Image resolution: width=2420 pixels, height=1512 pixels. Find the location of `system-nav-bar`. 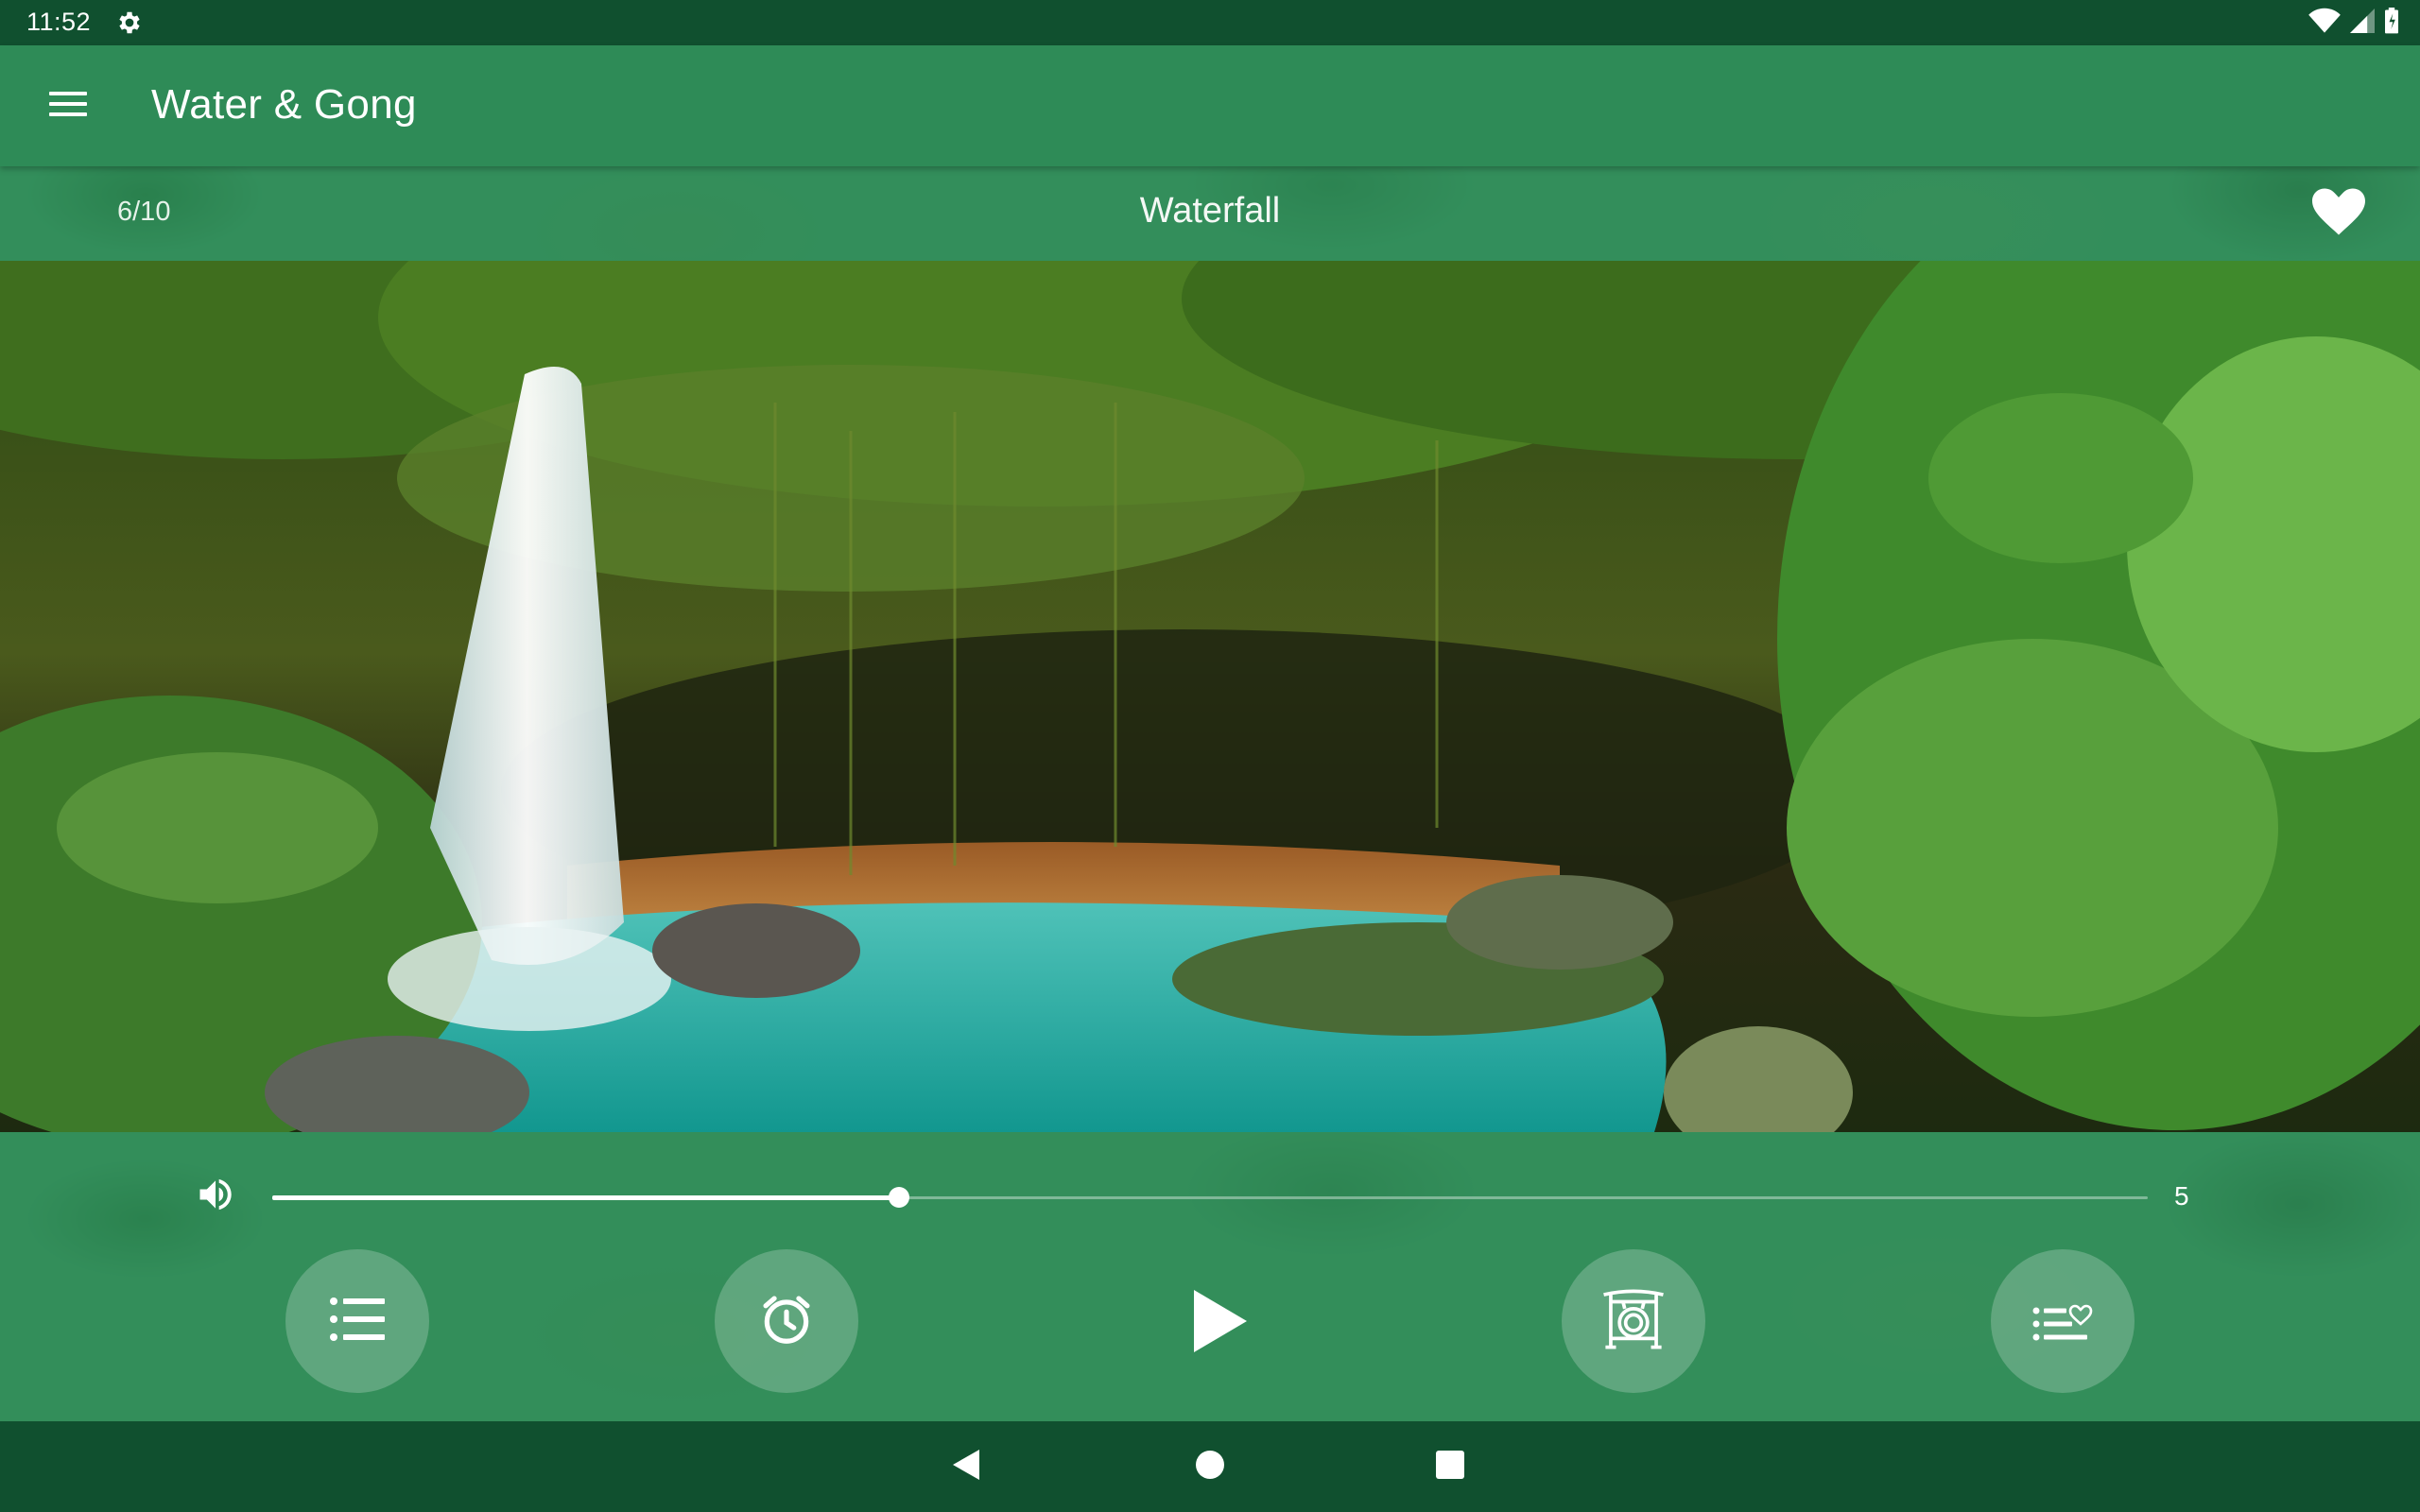

system-nav-bar is located at coordinates (1210, 1466).